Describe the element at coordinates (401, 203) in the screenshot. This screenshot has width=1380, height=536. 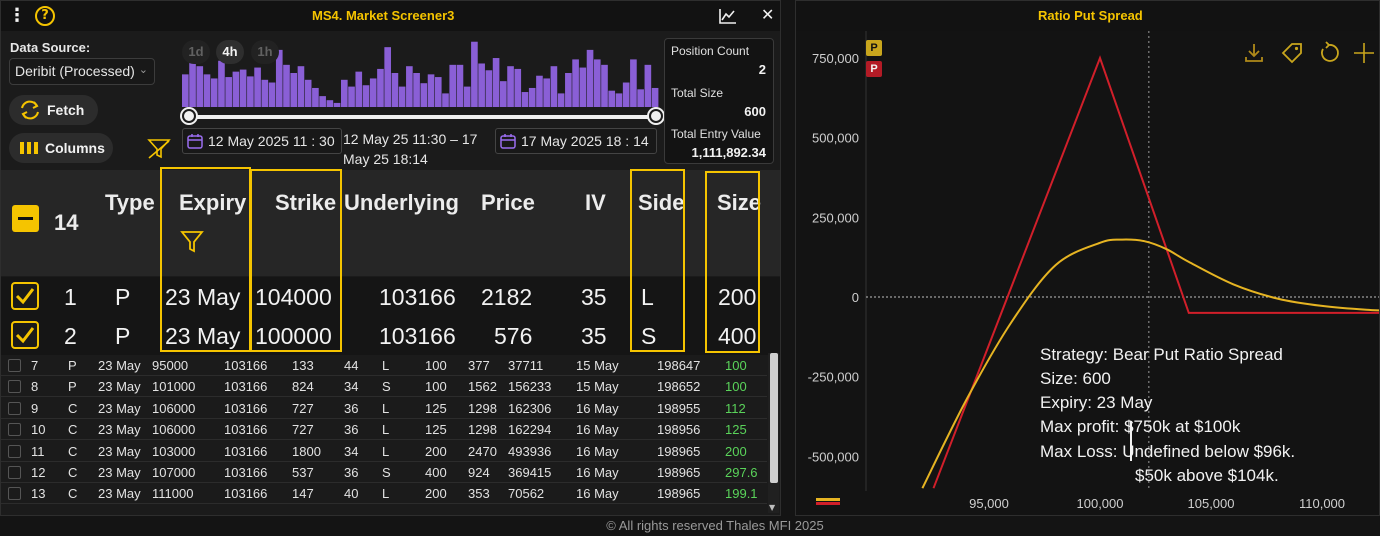
I see `column-header-underlying: Underlying` at that location.